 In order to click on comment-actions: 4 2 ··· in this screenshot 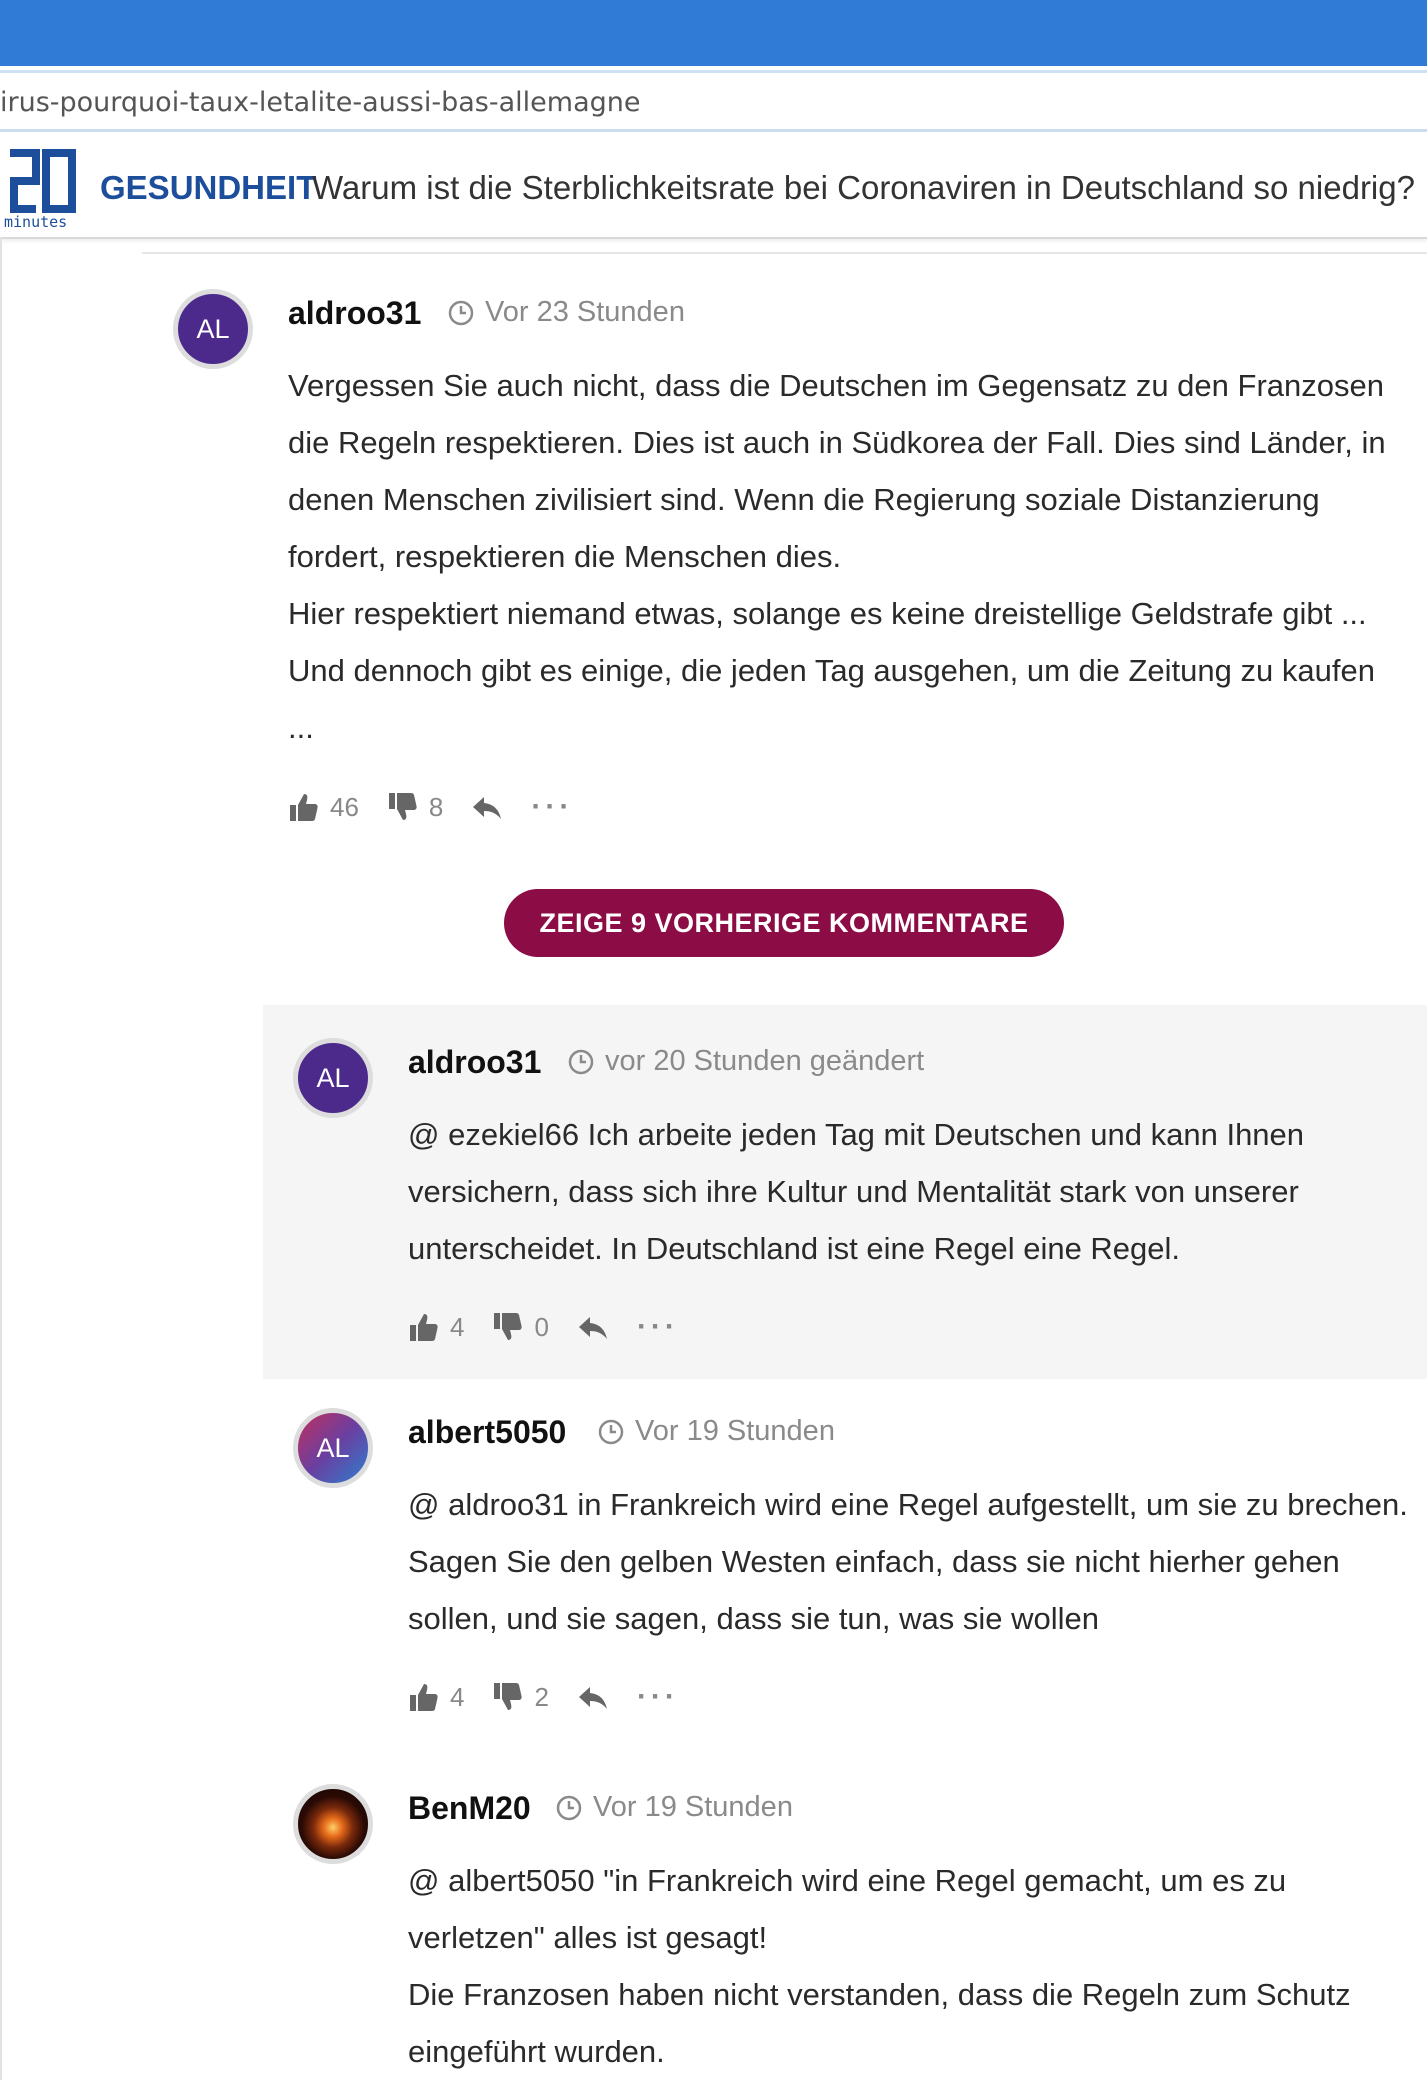, I will do `click(543, 1697)`.